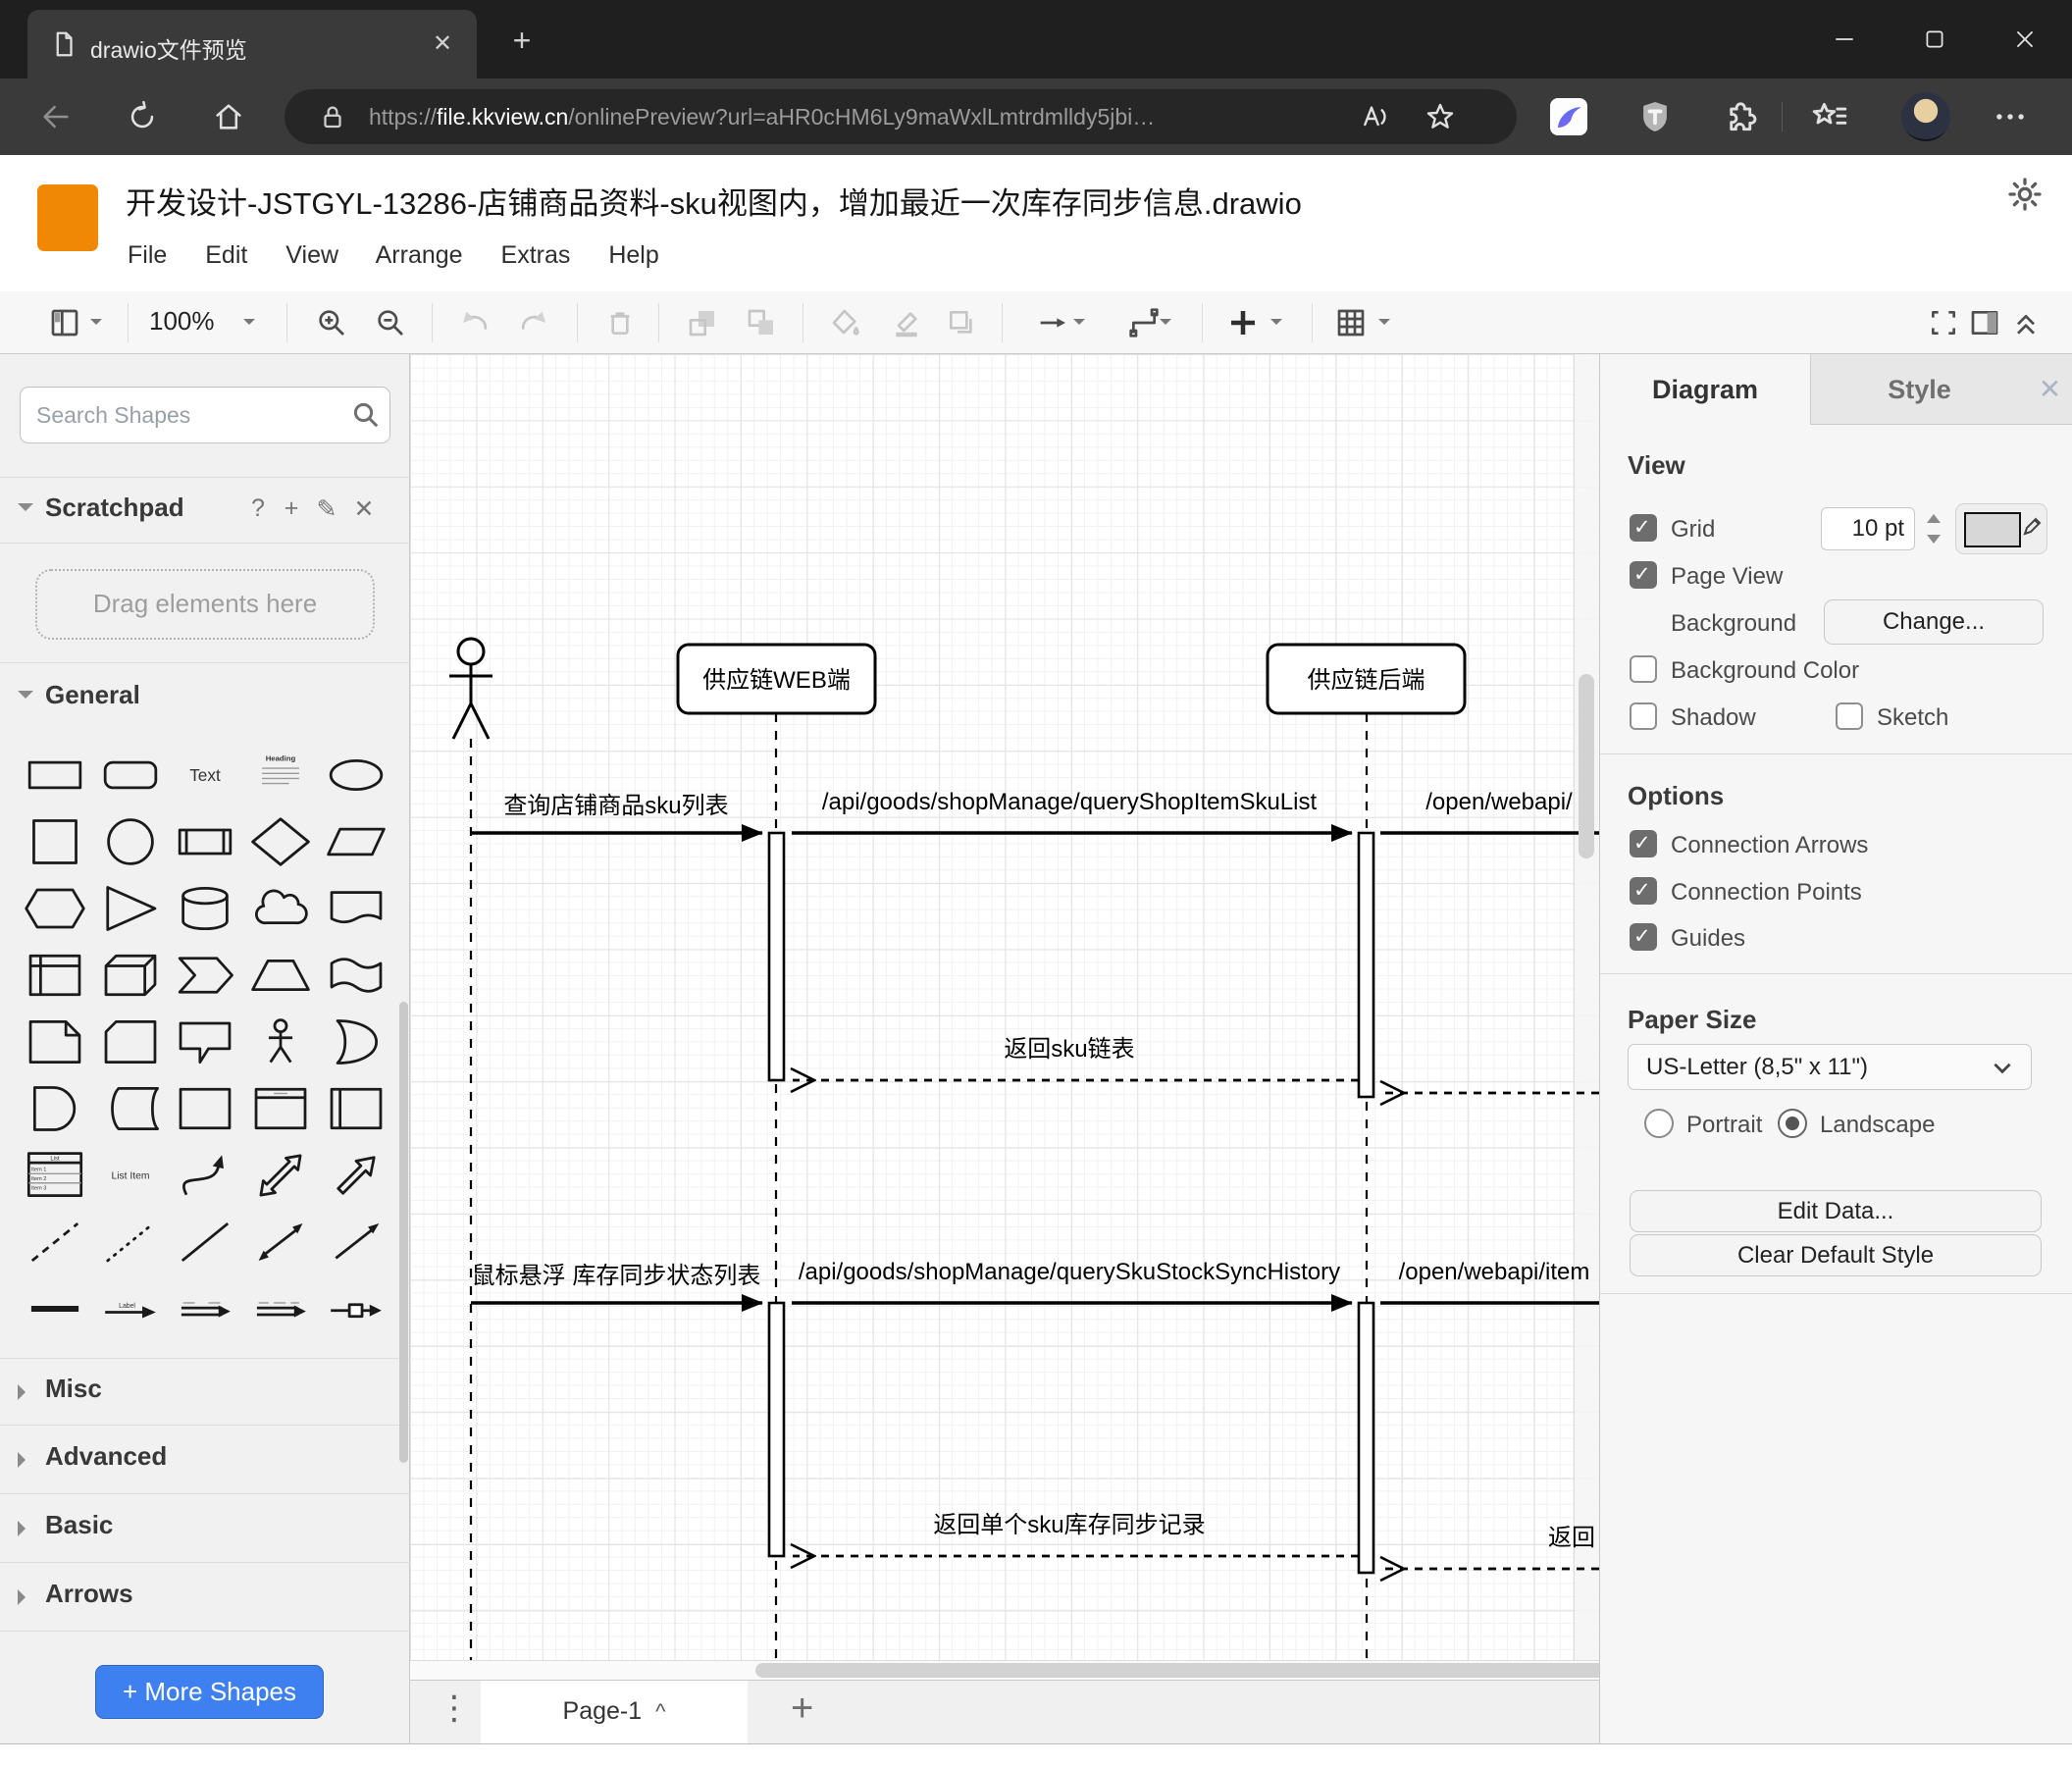 The image size is (2072, 1766). What do you see at coordinates (802, 1709) in the screenshot?
I see `add-page-button: +` at bounding box center [802, 1709].